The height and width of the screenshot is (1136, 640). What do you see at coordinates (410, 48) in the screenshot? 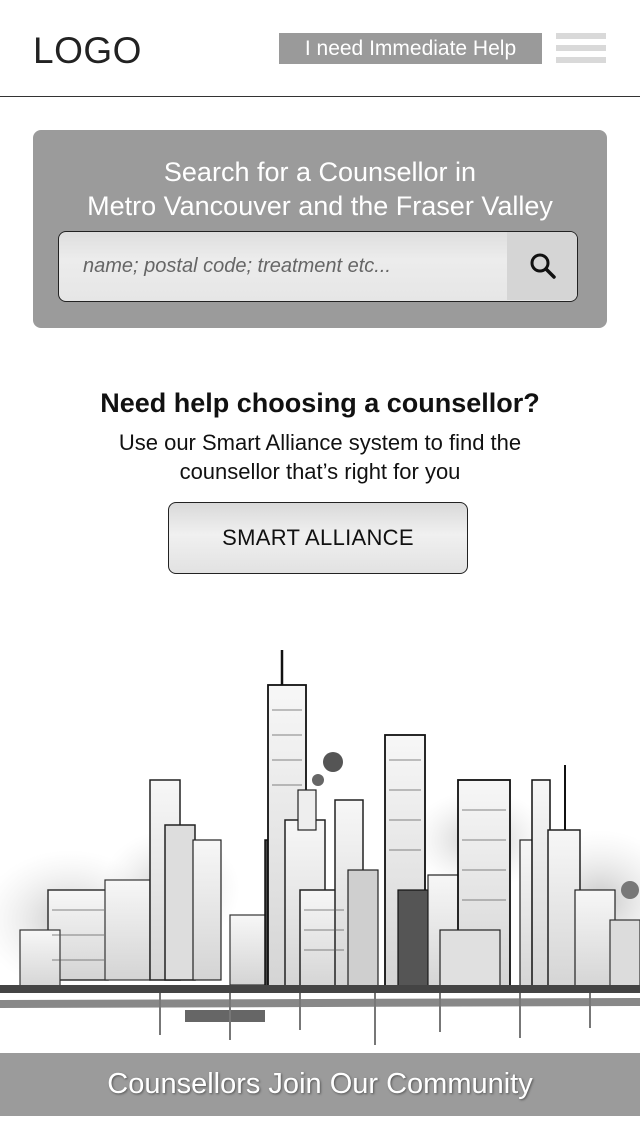
I see `immediate-help-button: I need Immediate Help` at bounding box center [410, 48].